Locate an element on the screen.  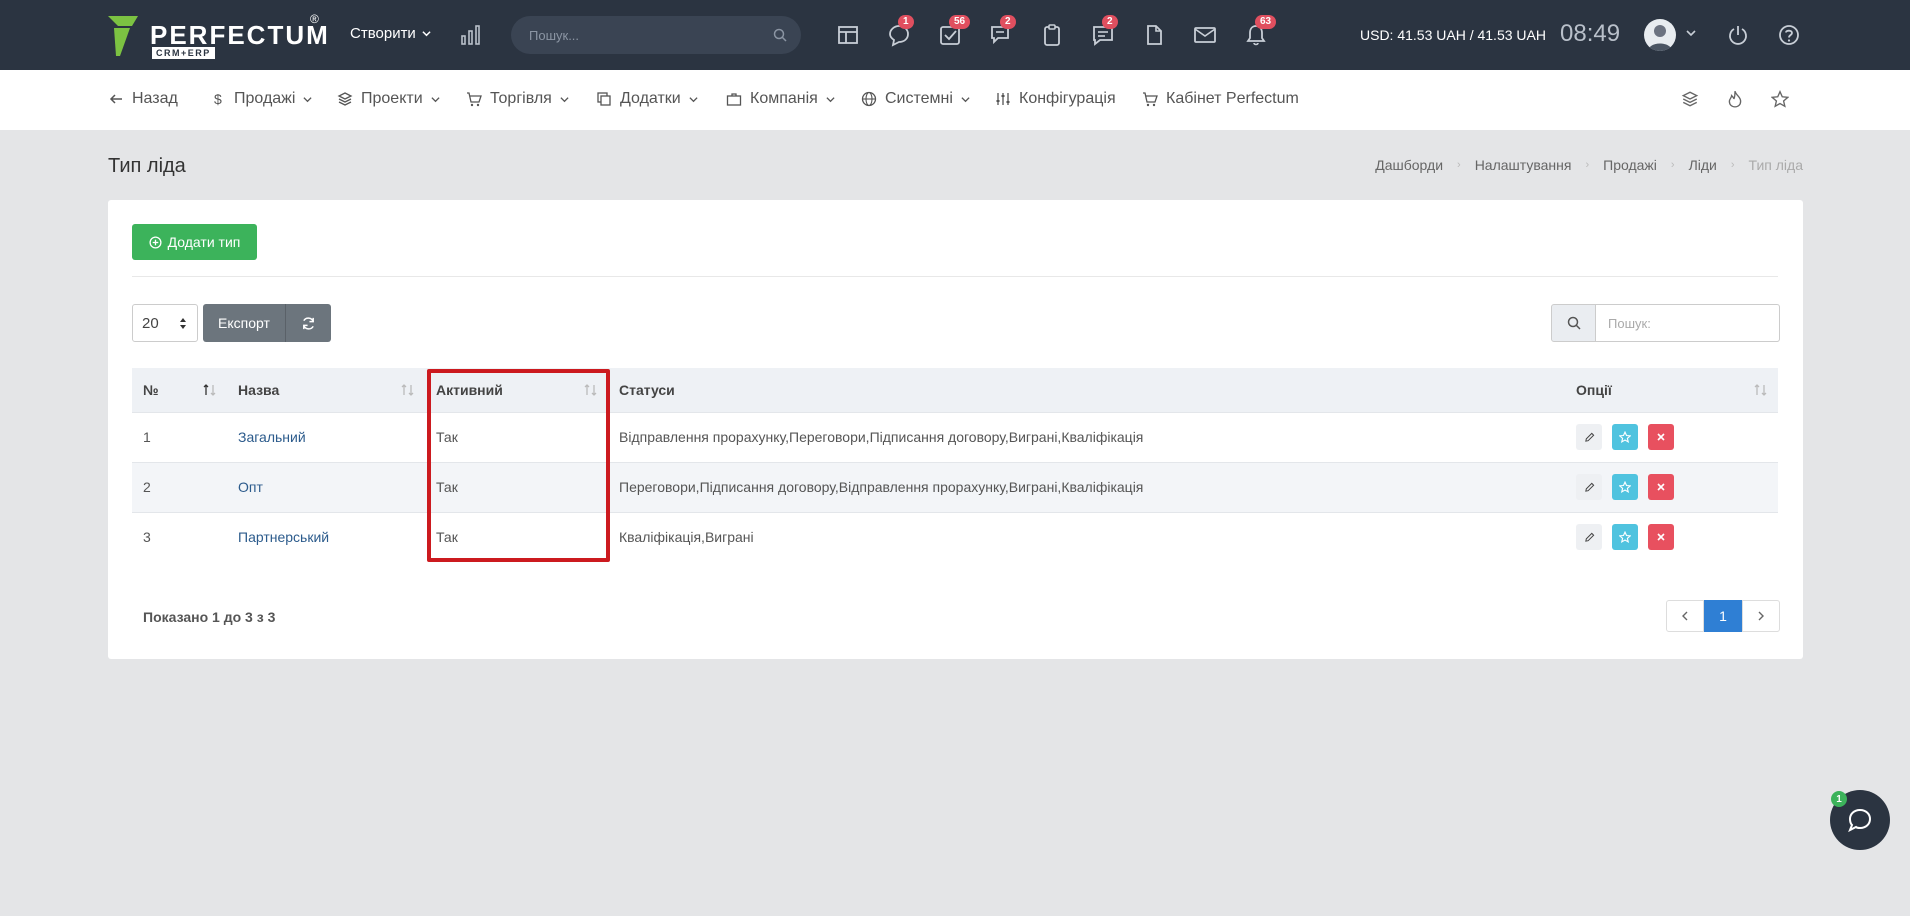
sliders-icon is located at coordinates (1003, 99).